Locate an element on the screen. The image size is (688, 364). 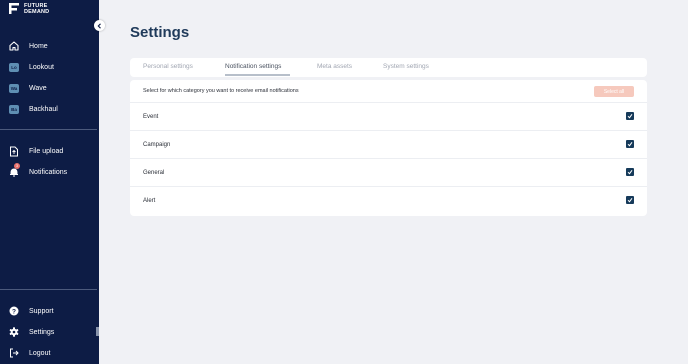
sidebar-item-label: Wave is located at coordinates (38, 88).